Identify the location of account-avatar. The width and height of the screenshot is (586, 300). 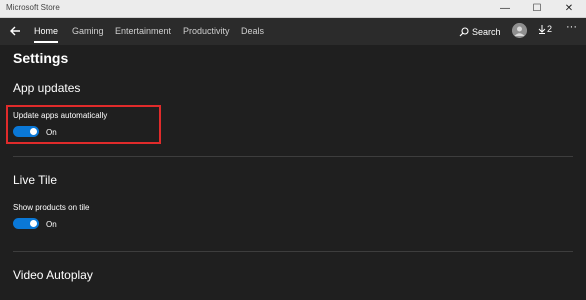
(519, 30).